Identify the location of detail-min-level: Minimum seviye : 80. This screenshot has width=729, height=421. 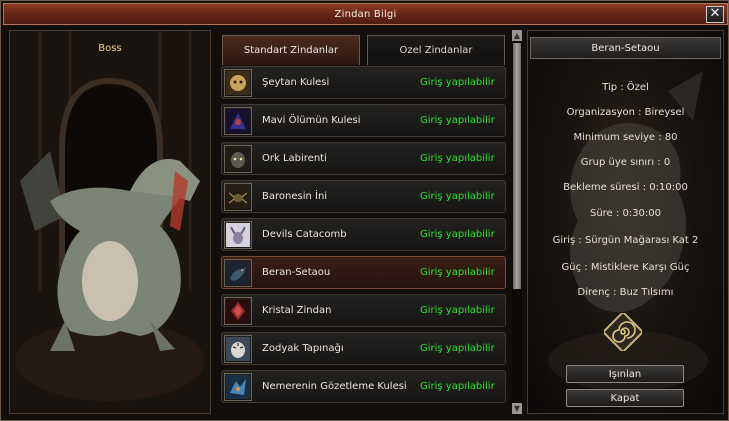
(625, 137).